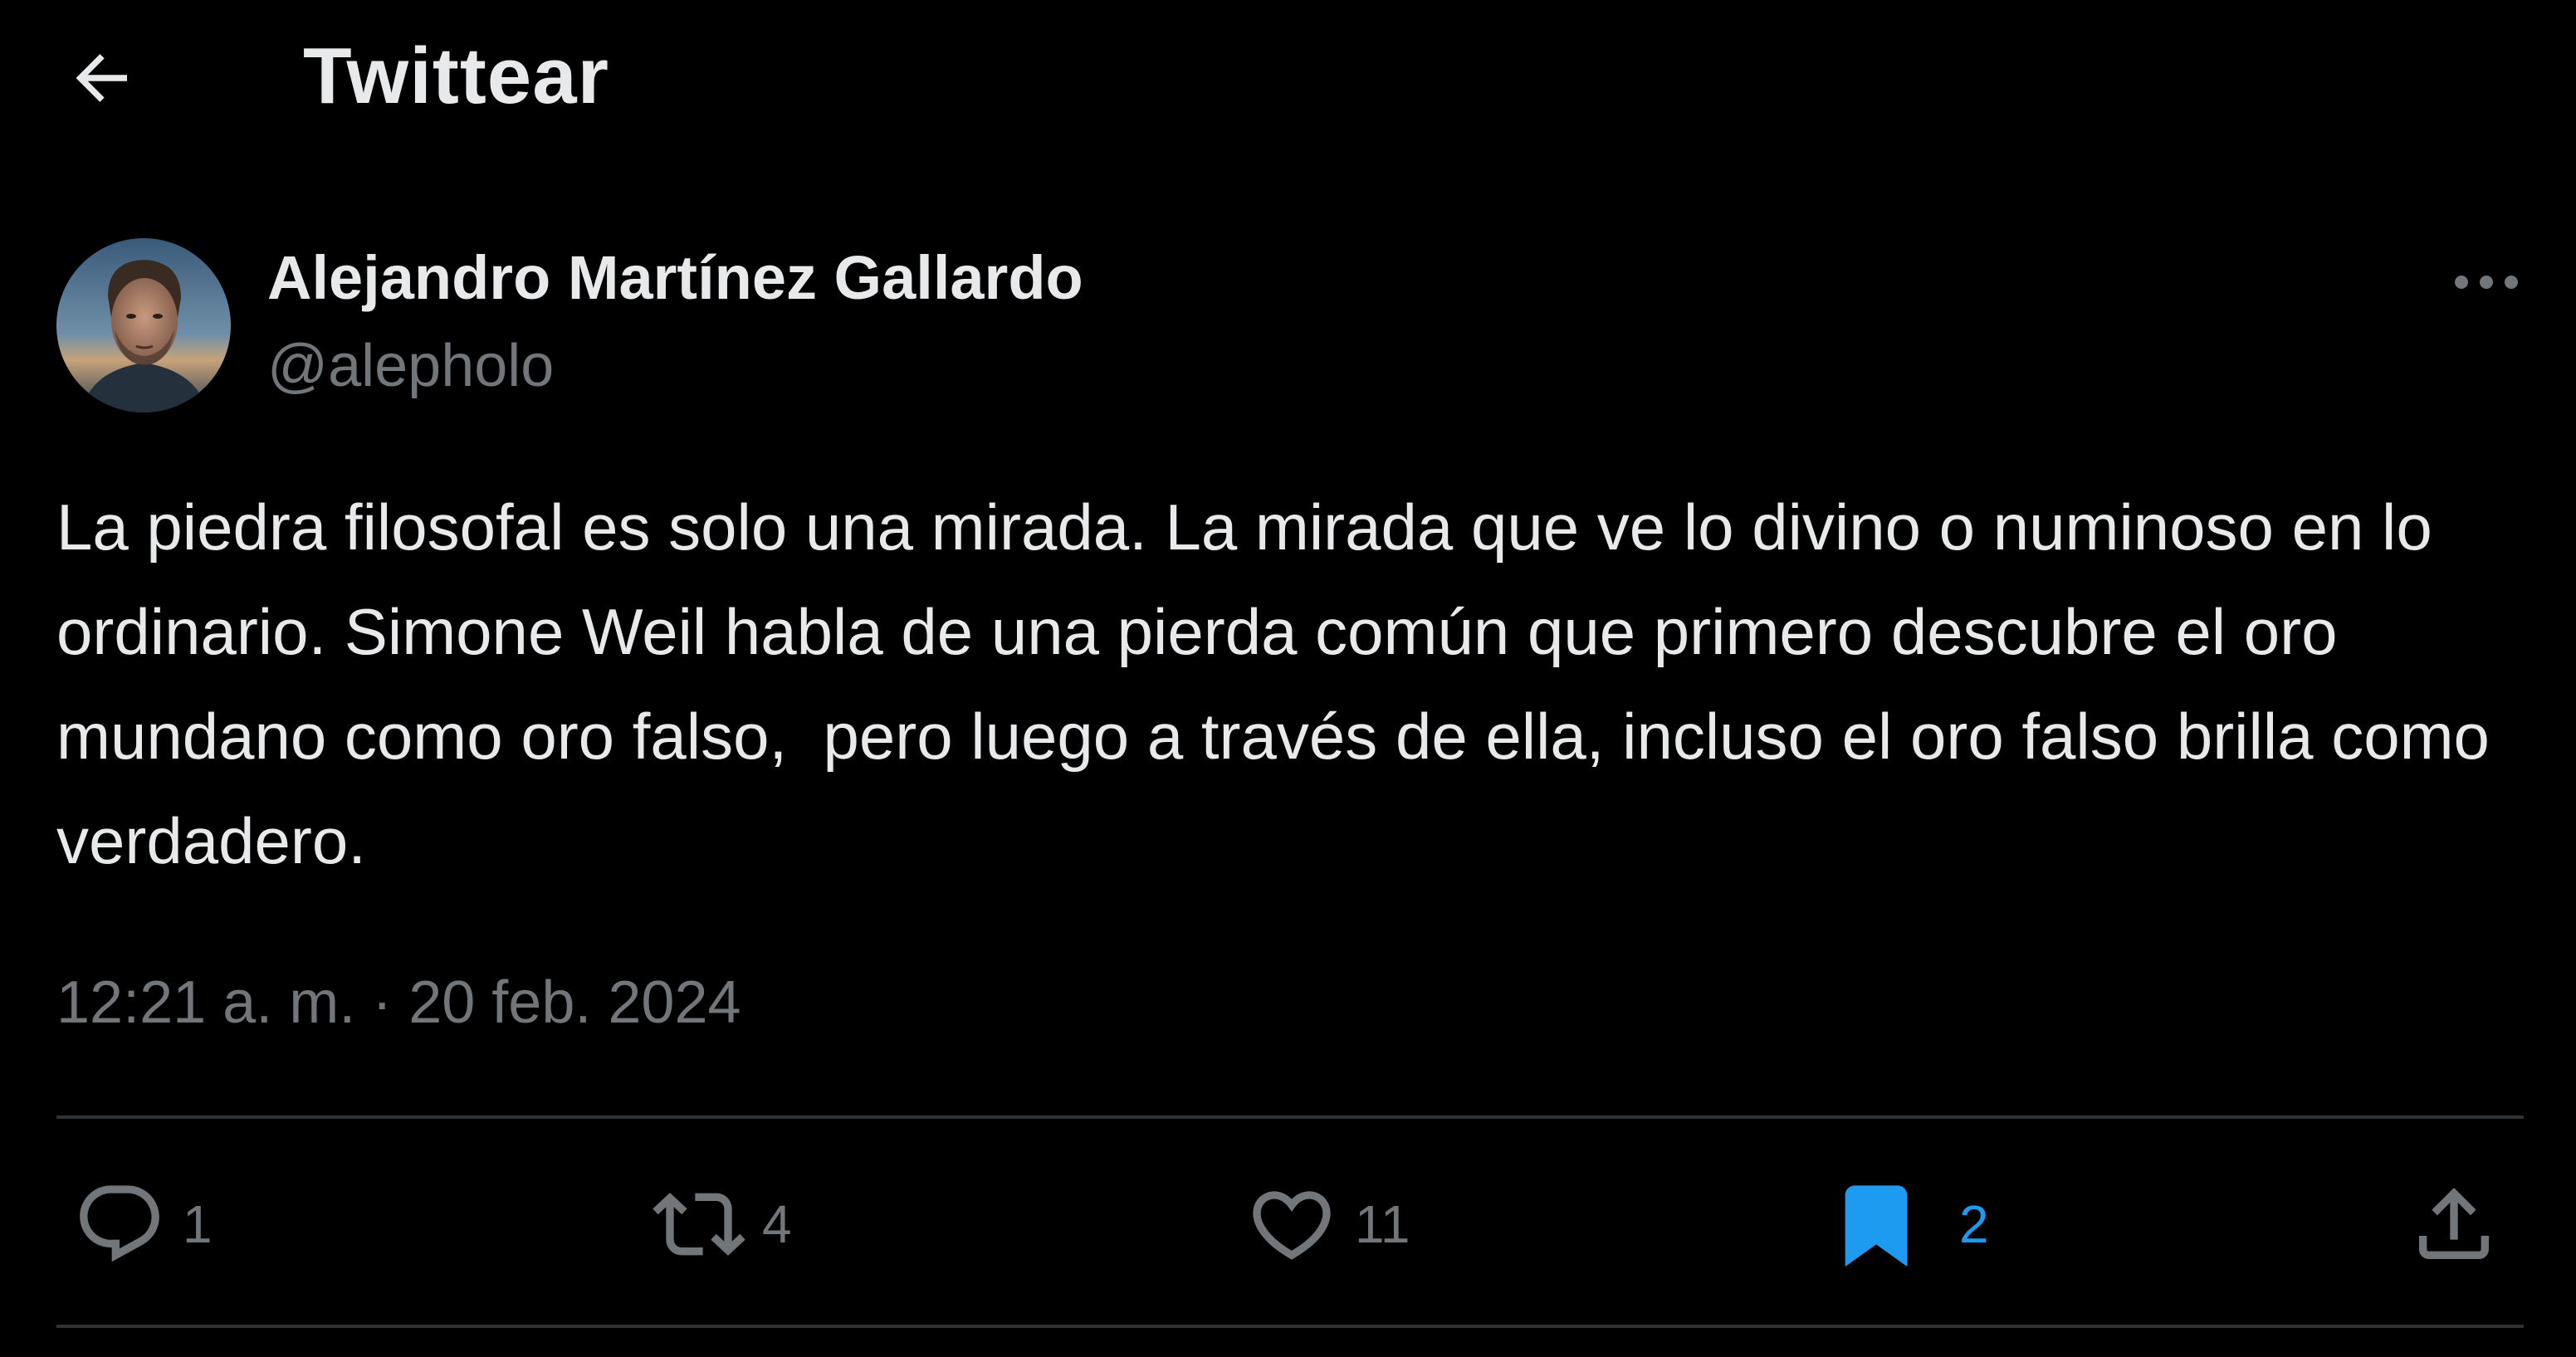 This screenshot has height=1357, width=2576. Describe the element at coordinates (1909, 1224) in the screenshot. I see `bookmark-button: 2` at that location.